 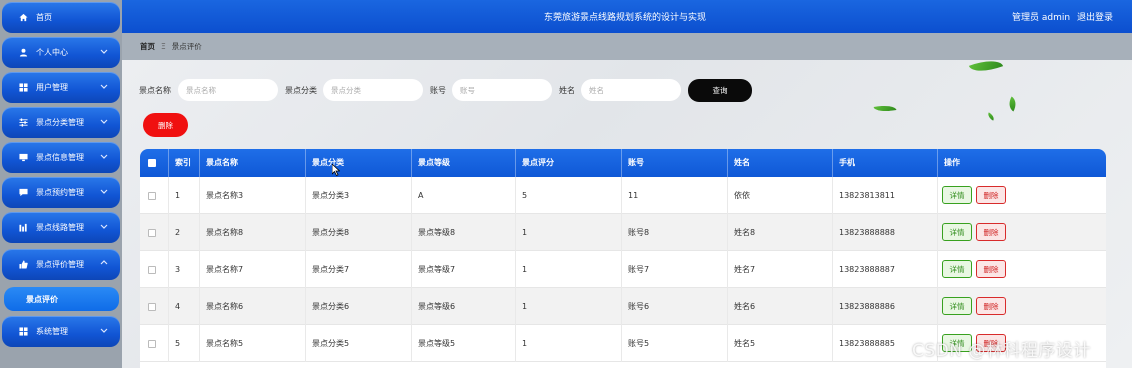 What do you see at coordinates (675, 343) in the screenshot?
I see `cell-account: 账号5` at bounding box center [675, 343].